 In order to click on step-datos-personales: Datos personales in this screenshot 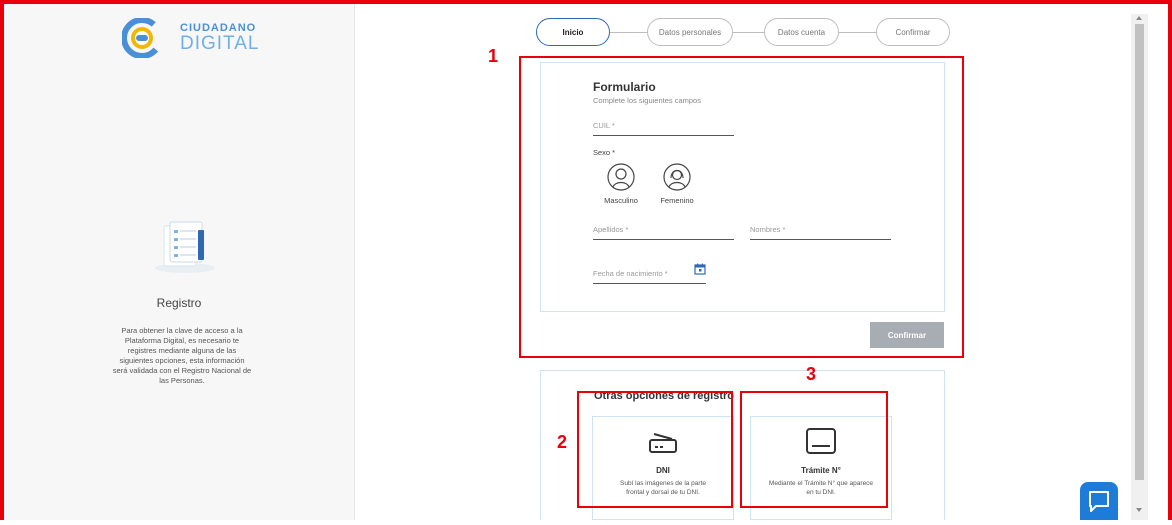, I will do `click(690, 32)`.